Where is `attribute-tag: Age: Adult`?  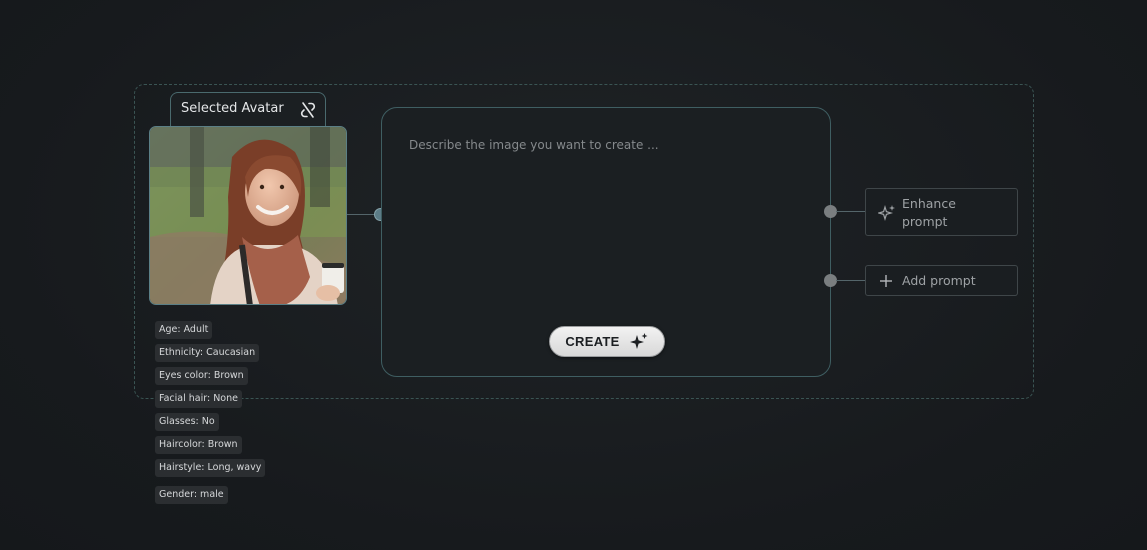 attribute-tag: Age: Adult is located at coordinates (184, 330).